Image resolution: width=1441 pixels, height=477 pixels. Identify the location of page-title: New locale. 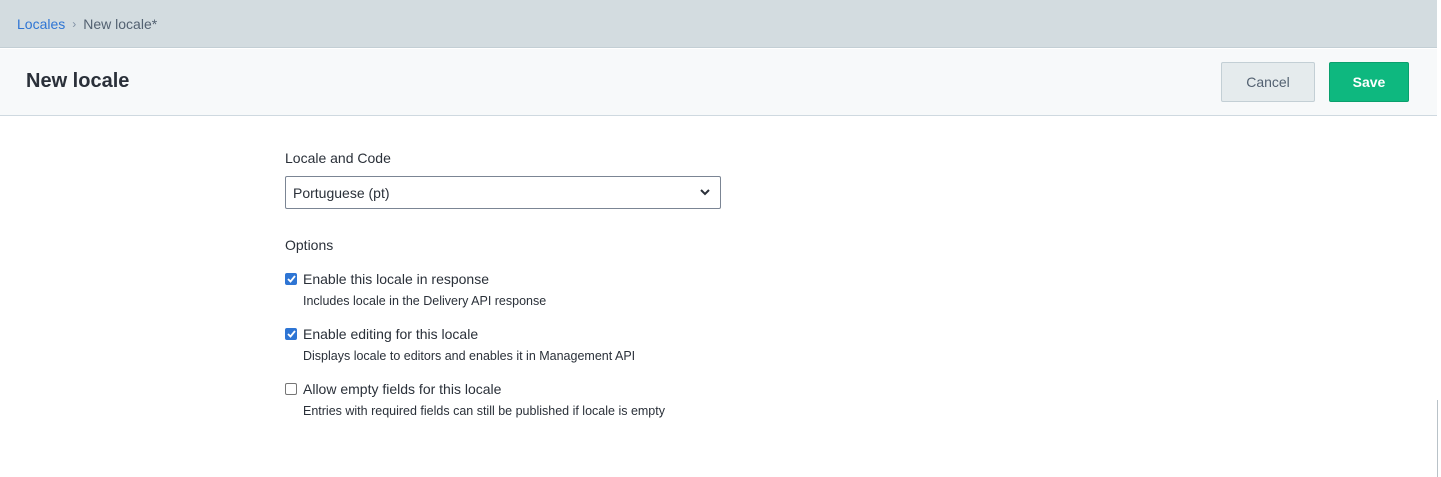
(78, 81).